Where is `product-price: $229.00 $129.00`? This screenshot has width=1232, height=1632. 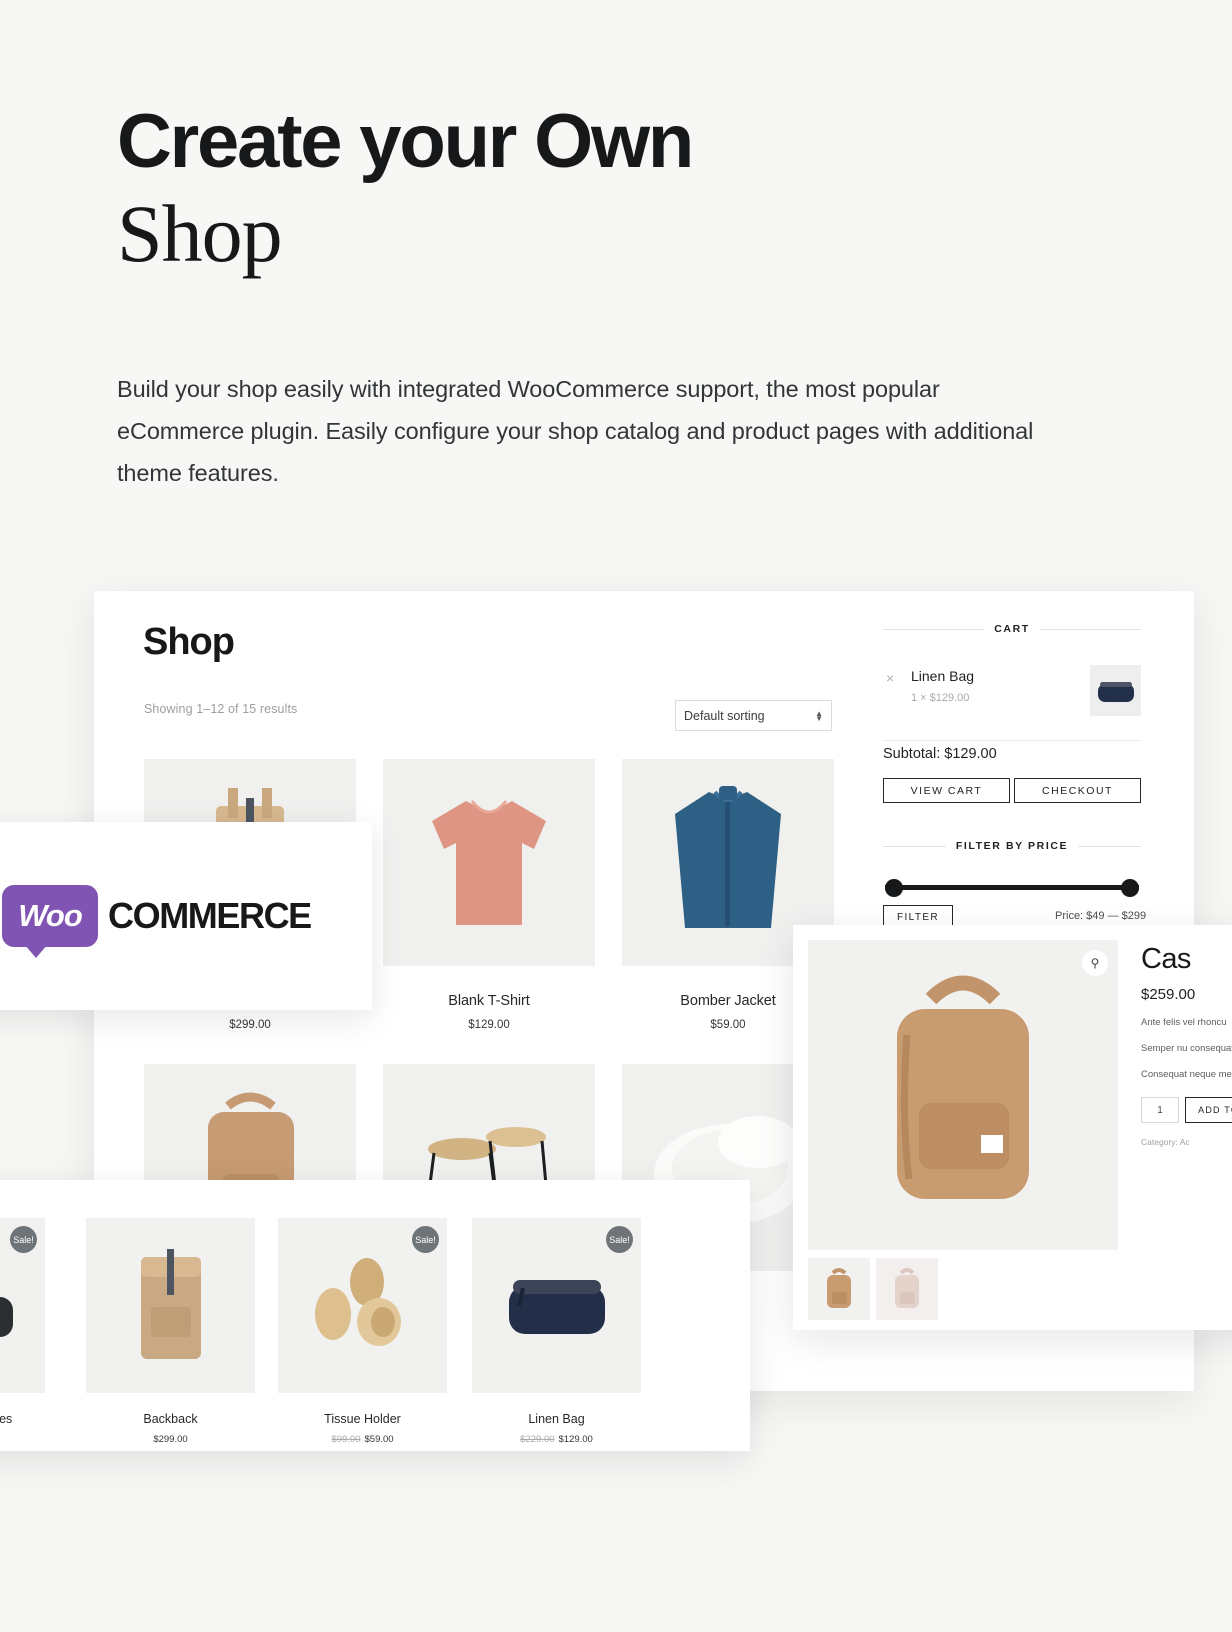 product-price: $229.00 $129.00 is located at coordinates (556, 1439).